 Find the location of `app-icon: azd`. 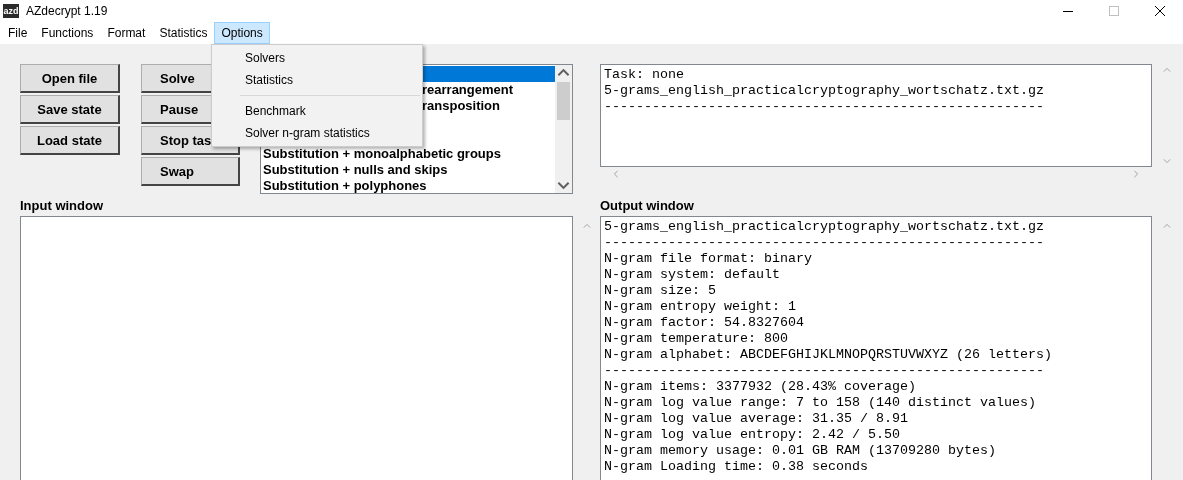

app-icon: azd is located at coordinates (11, 11).